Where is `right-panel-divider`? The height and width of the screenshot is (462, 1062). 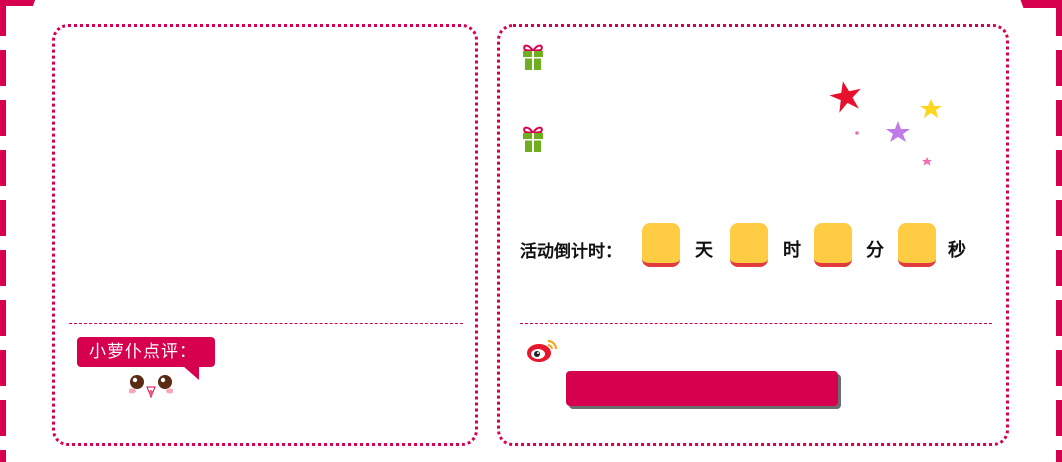
right-panel-divider is located at coordinates (756, 323).